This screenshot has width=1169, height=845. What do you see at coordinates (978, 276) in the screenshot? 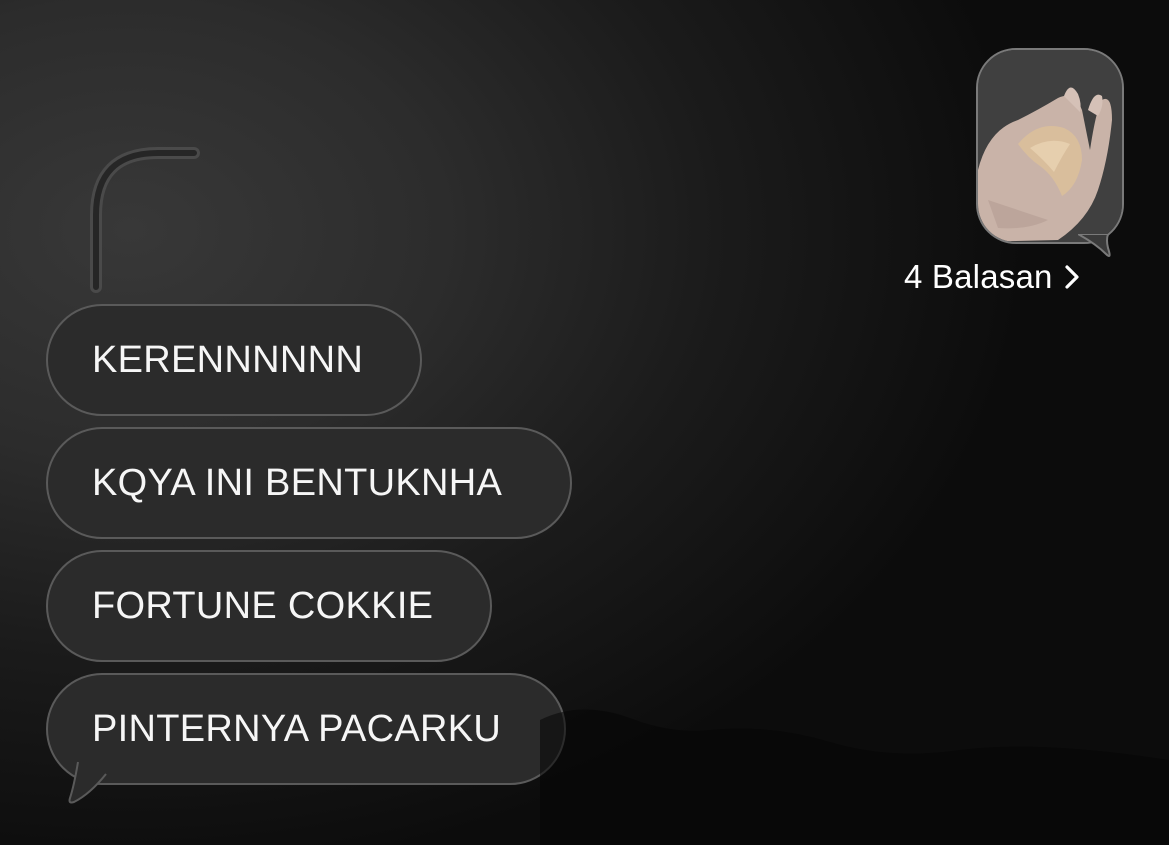
I see `replies-count-label: 4 Balasan` at bounding box center [978, 276].